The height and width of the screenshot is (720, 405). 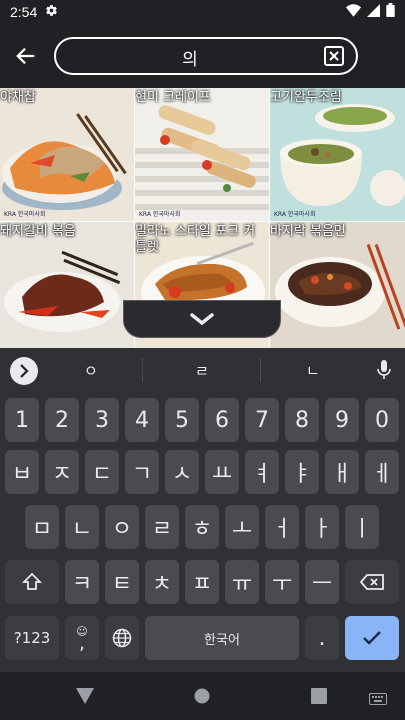 What do you see at coordinates (102, 472) in the screenshot?
I see `key-digeut: ㄷ` at bounding box center [102, 472].